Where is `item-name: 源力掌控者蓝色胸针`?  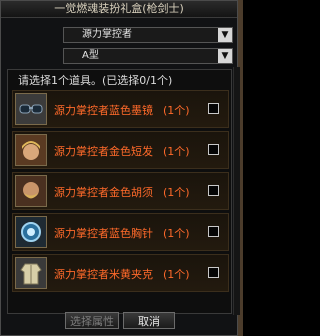 item-name: 源力掌控者蓝色胸针 is located at coordinates (103, 233).